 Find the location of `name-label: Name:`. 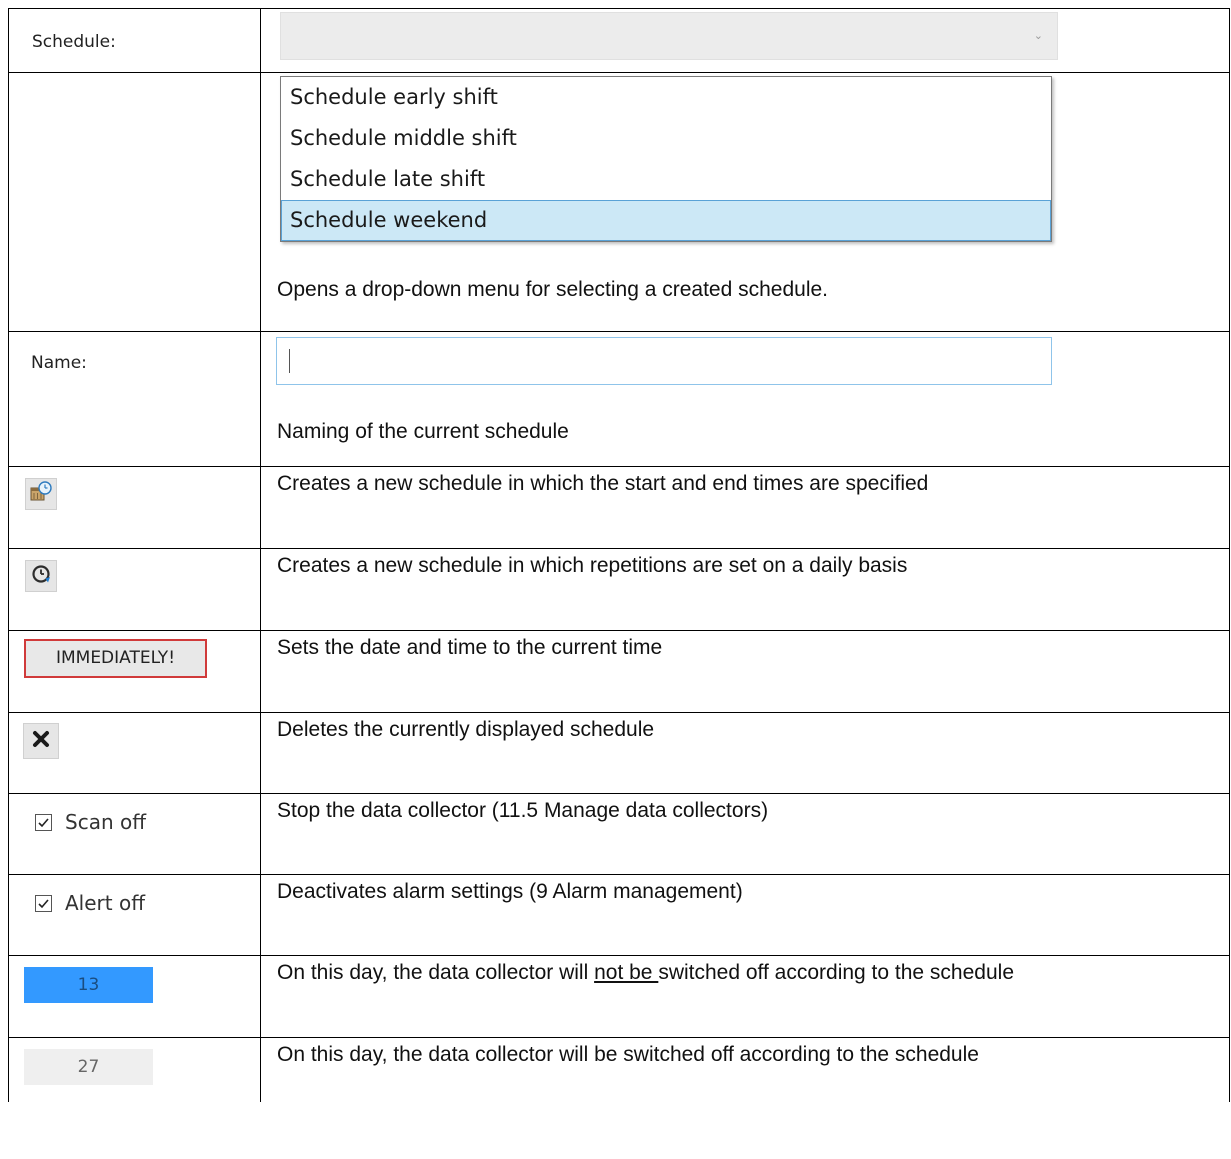

name-label: Name: is located at coordinates (59, 363).